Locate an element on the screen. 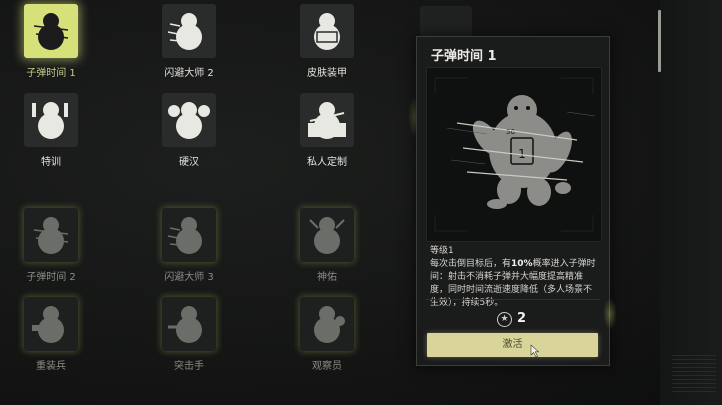  assaulter-icon is located at coordinates (189, 324).